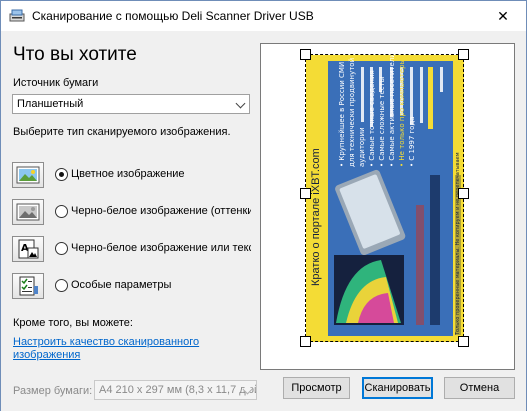 The height and width of the screenshot is (411, 527). I want to click on paper-size-select: A4 210 x 297 мм (8,3 x 11,7 дюйма), so click(175, 390).